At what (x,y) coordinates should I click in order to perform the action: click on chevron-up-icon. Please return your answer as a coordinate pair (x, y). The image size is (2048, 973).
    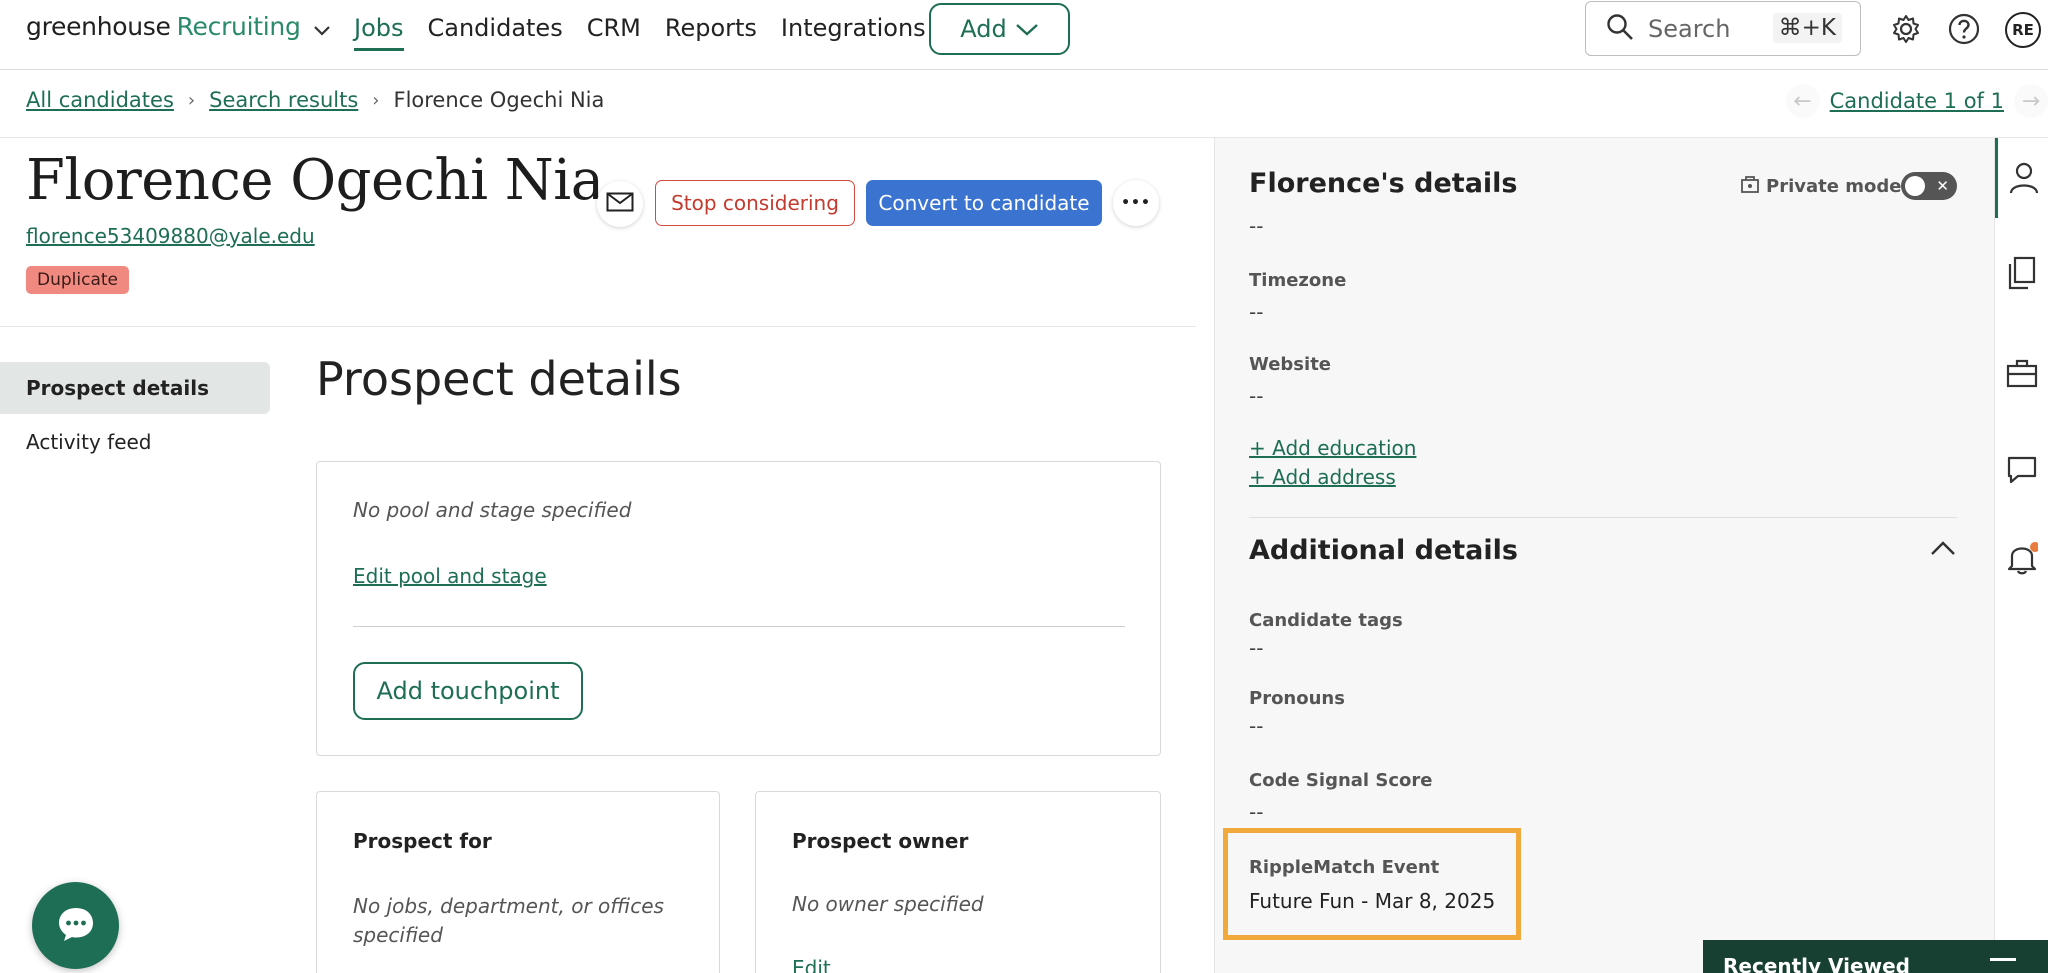
    Looking at the image, I should click on (1943, 550).